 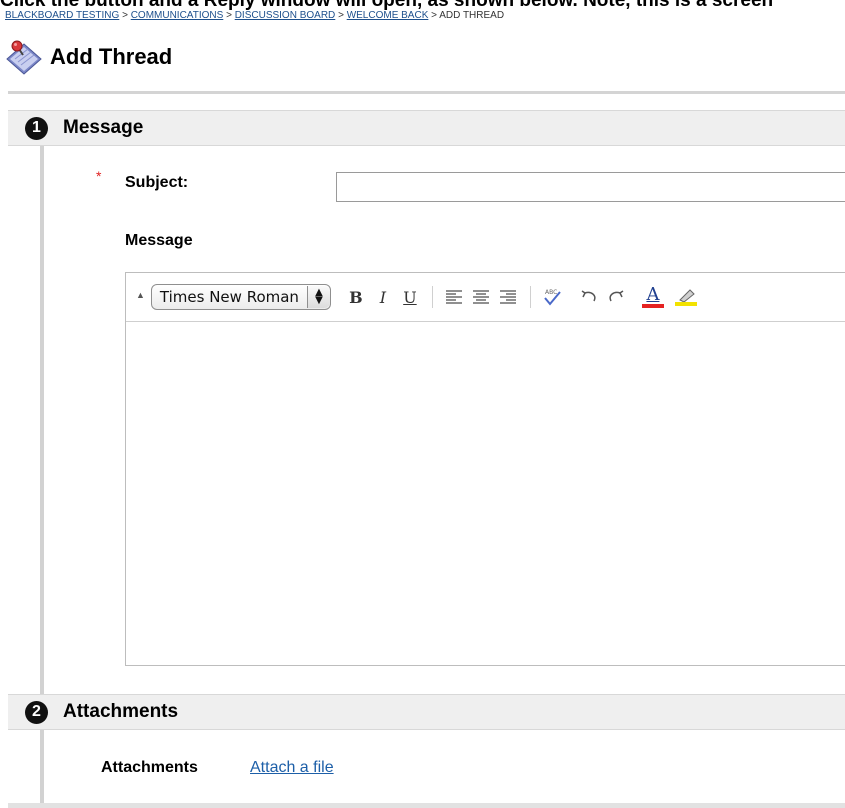 I want to click on underline-button: U, so click(x=410, y=297).